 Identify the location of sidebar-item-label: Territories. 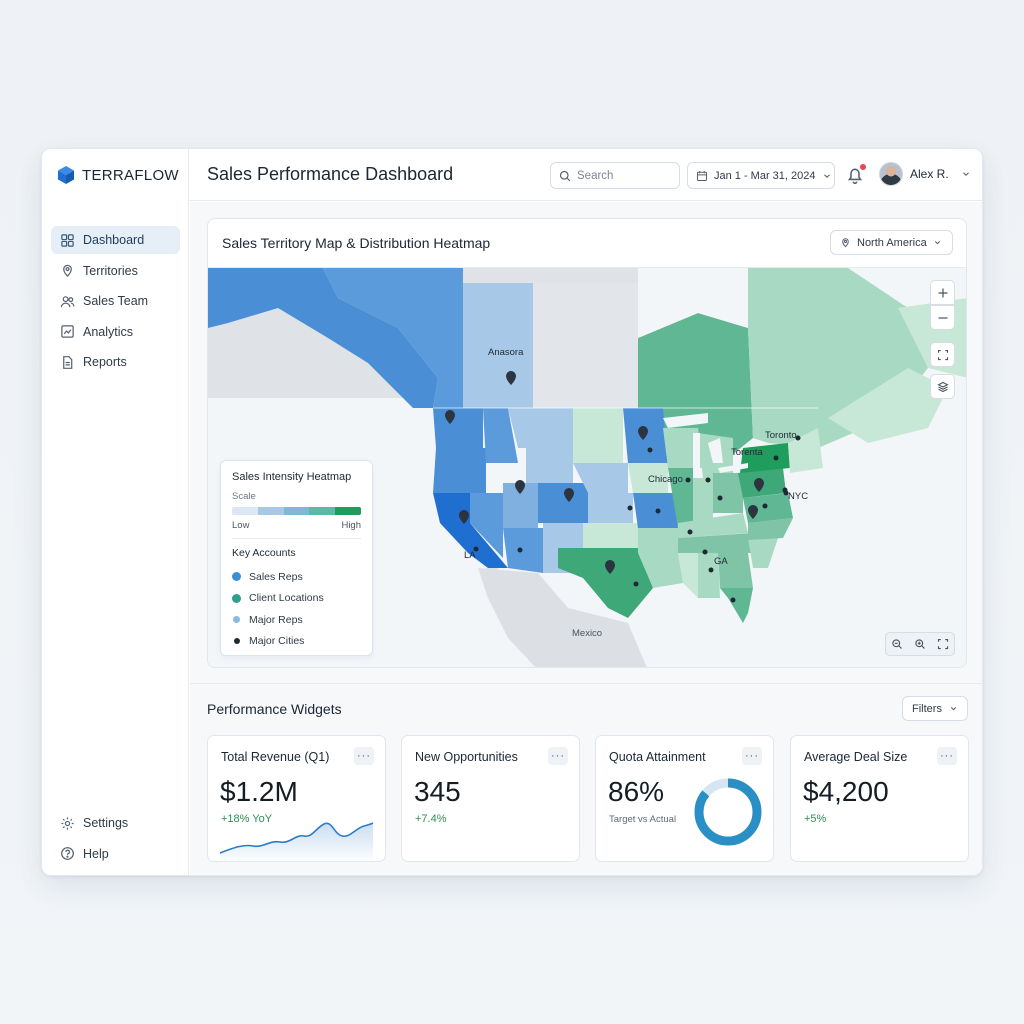
(110, 270).